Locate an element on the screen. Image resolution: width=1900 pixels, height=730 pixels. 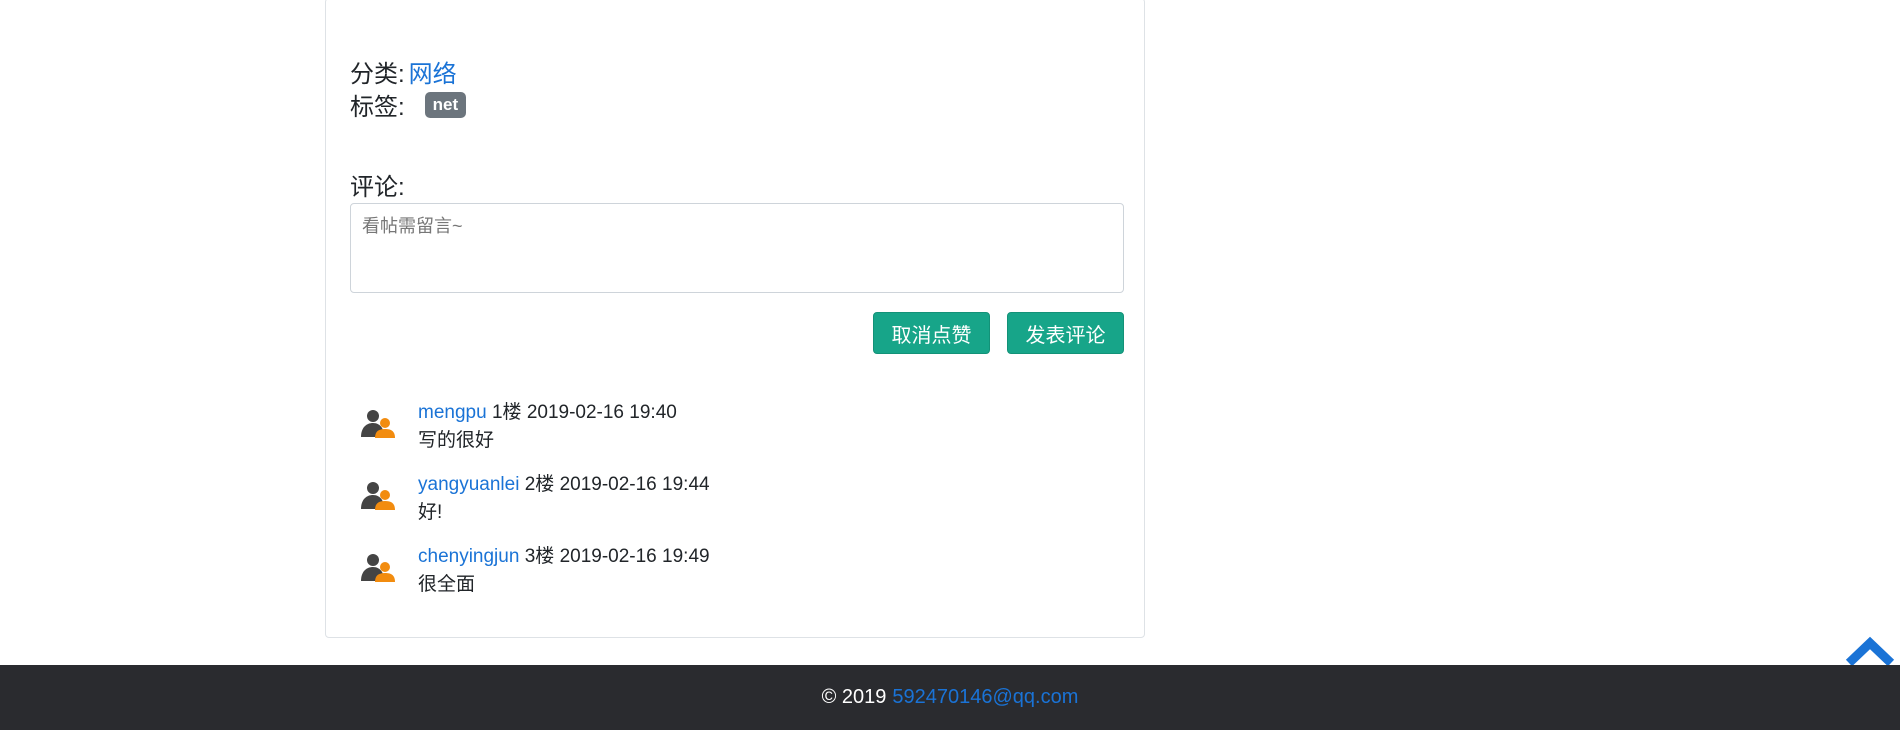
category-label: 分类: is located at coordinates (377, 74).